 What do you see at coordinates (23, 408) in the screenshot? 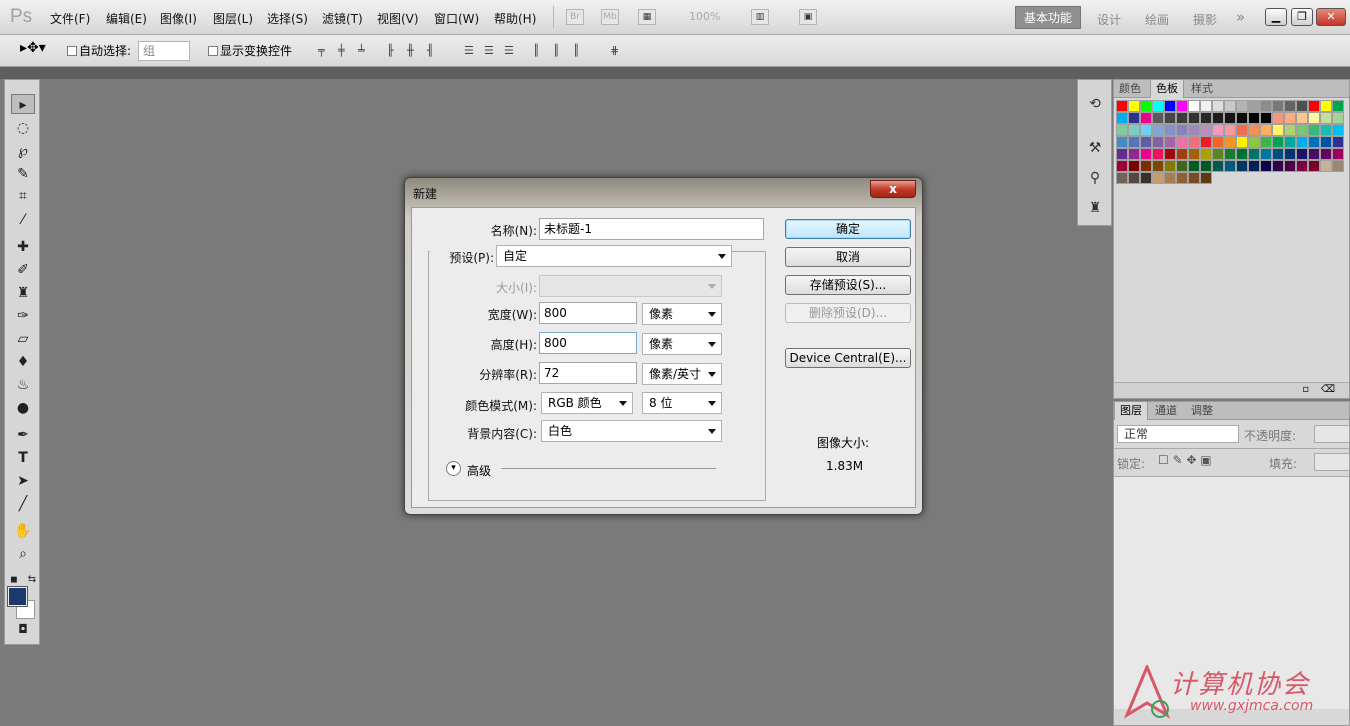
I see `dodge-icon: ●` at bounding box center [23, 408].